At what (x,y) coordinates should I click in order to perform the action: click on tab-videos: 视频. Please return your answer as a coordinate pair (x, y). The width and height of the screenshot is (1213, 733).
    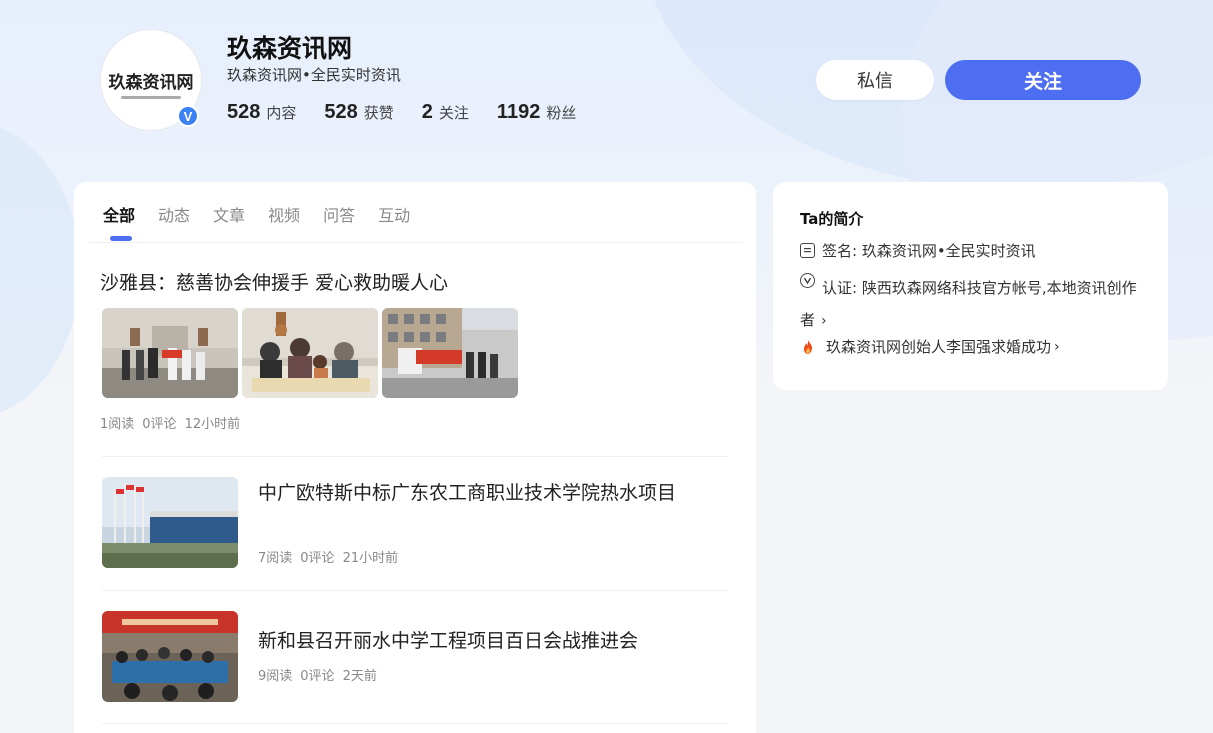
    Looking at the image, I should click on (284, 213).